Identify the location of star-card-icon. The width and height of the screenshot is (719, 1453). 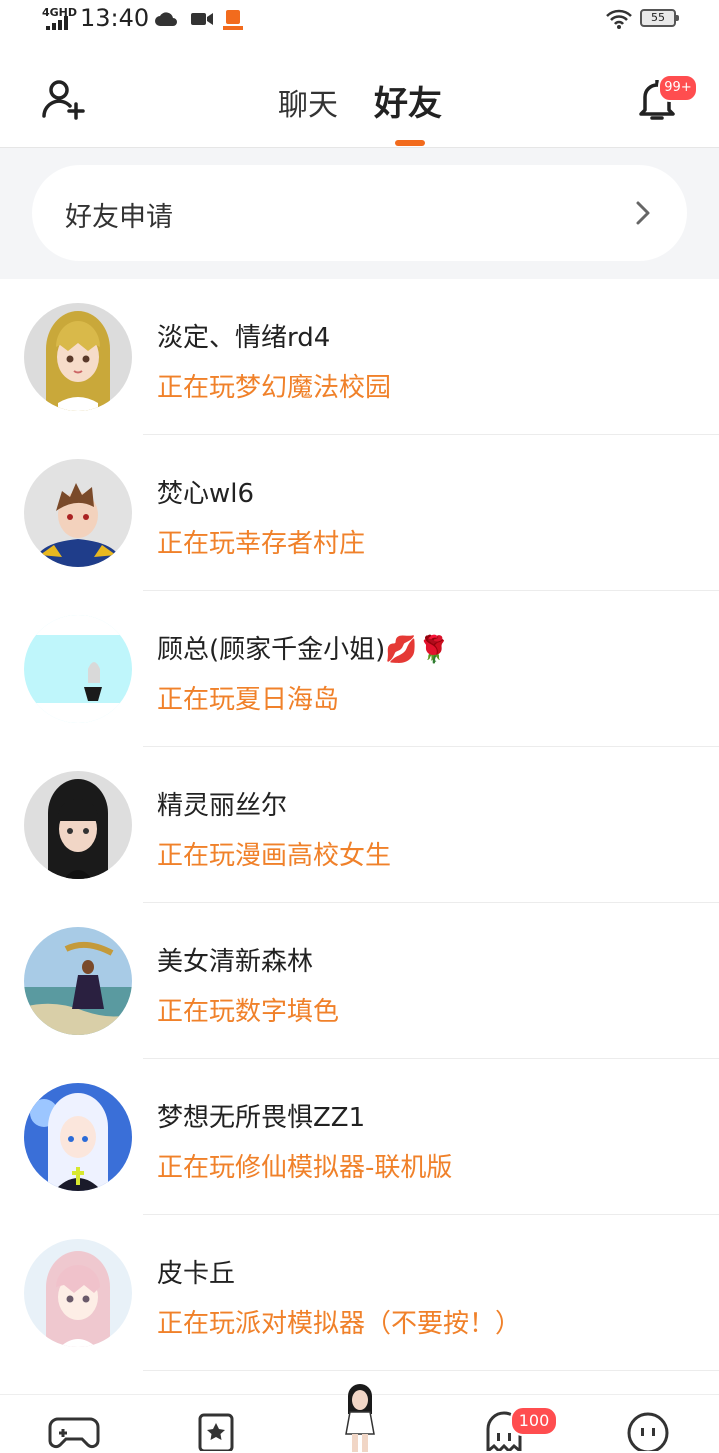
(216, 1431).